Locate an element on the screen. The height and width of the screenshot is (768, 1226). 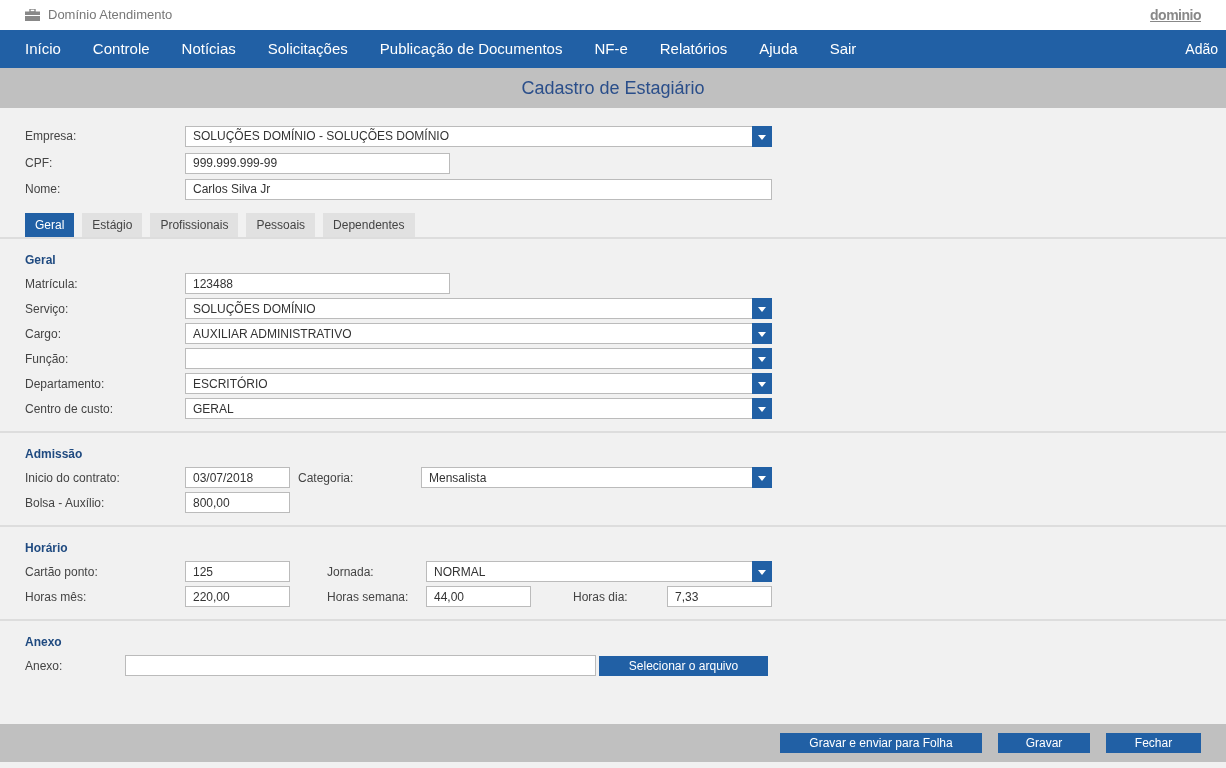
select-field: AUXILIAR ADMINISTRATIVO is located at coordinates (478, 333).